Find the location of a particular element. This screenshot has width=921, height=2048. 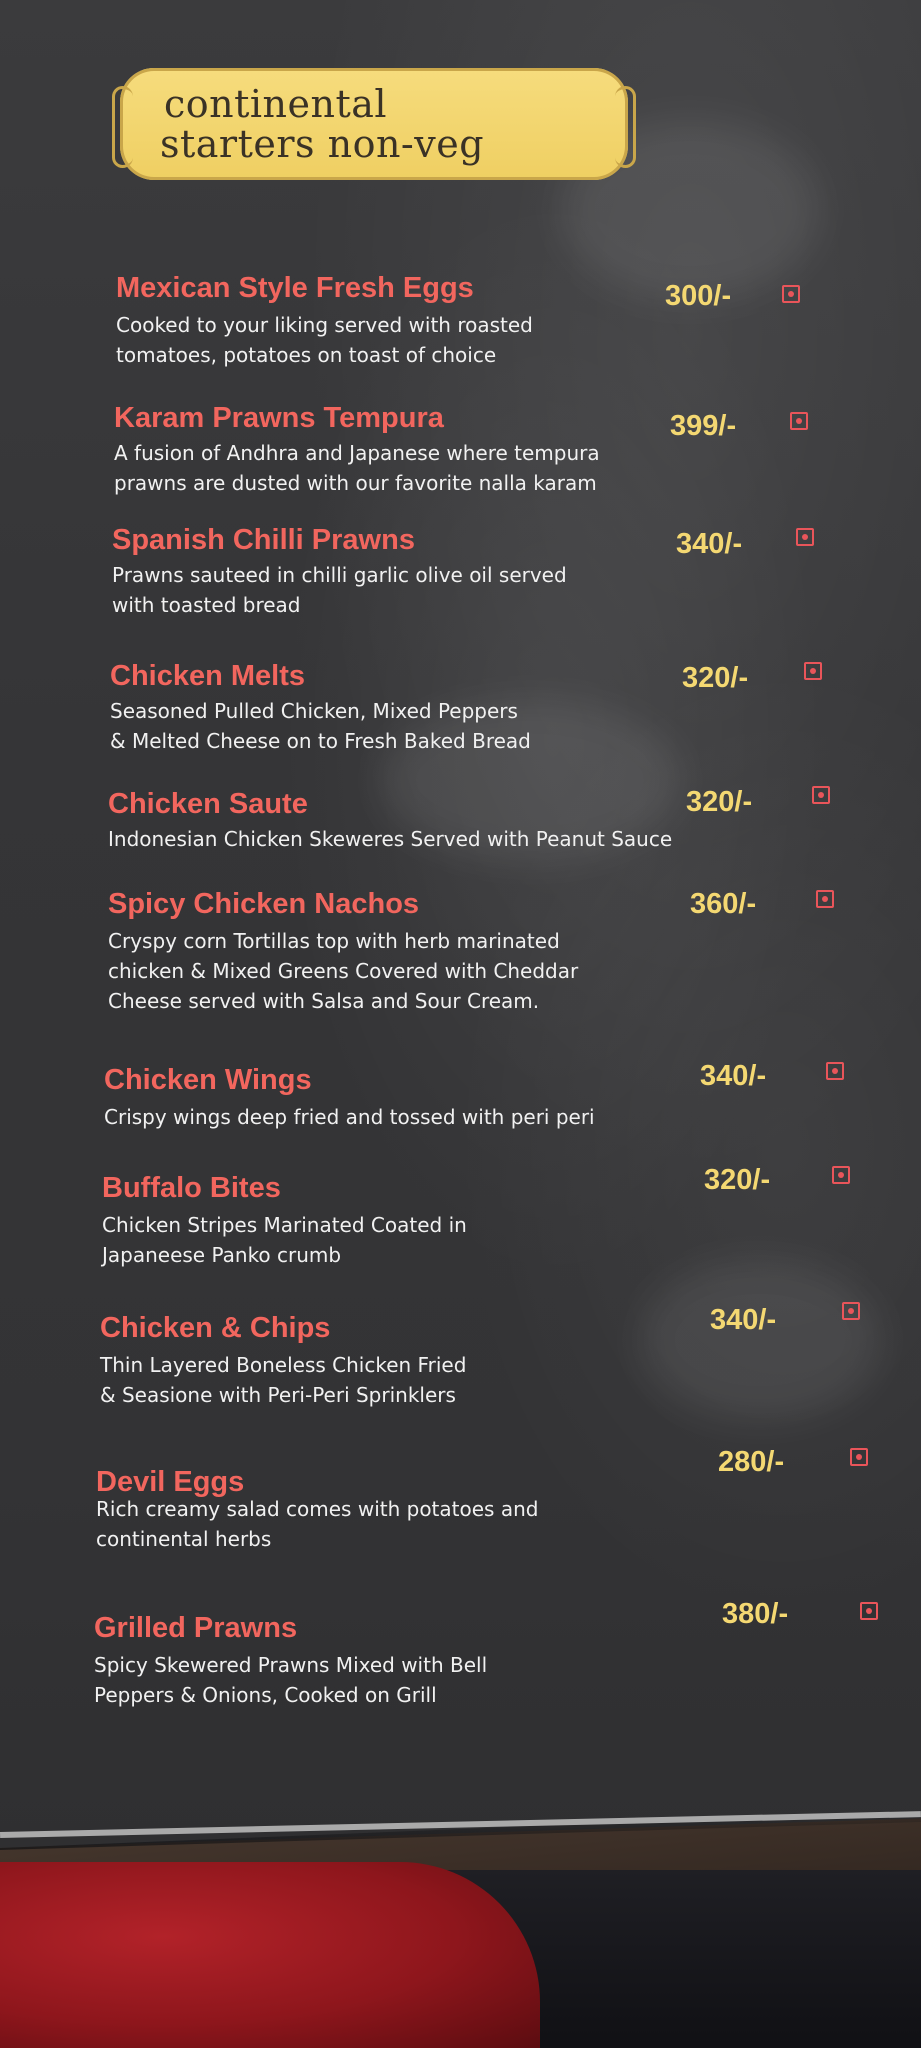

item-name: Mexican Style Fresh Eggs is located at coordinates (295, 288).